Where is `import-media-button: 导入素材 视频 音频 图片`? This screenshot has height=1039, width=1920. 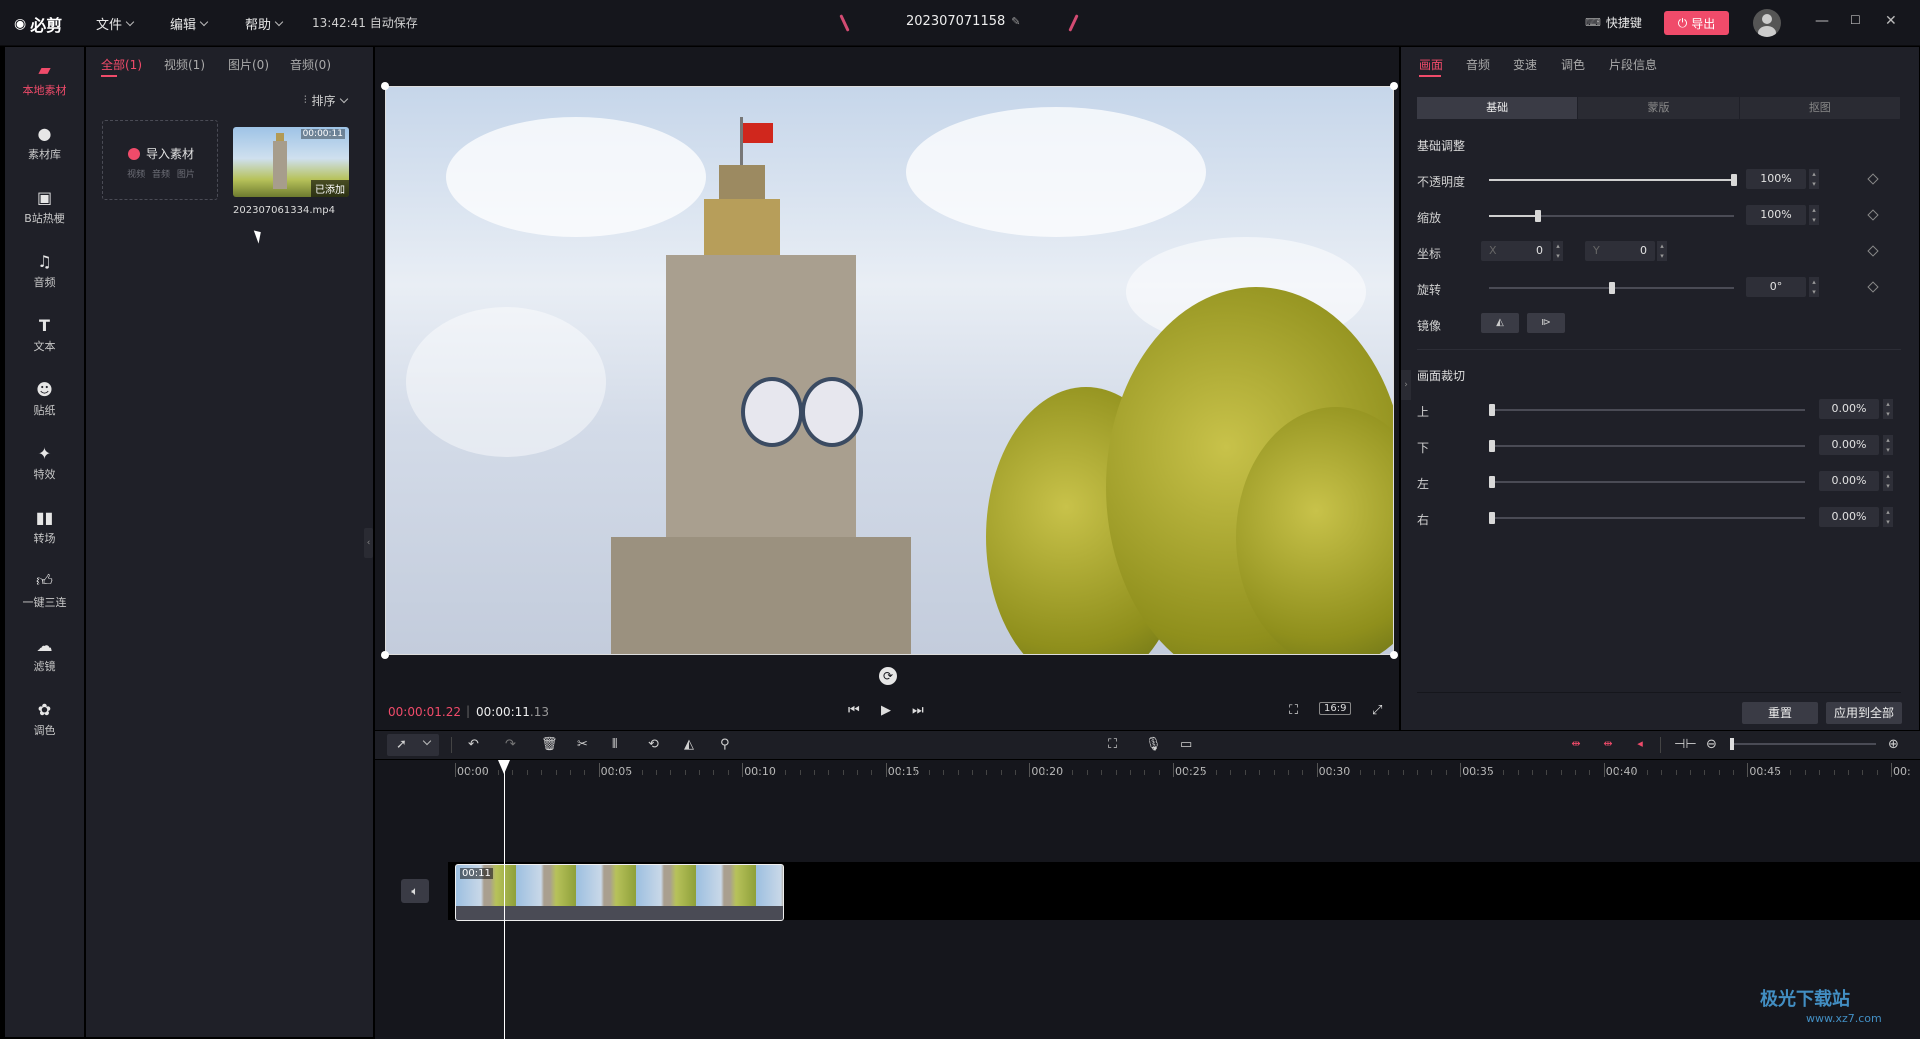 import-media-button: 导入素材 视频 音频 图片 is located at coordinates (160, 160).